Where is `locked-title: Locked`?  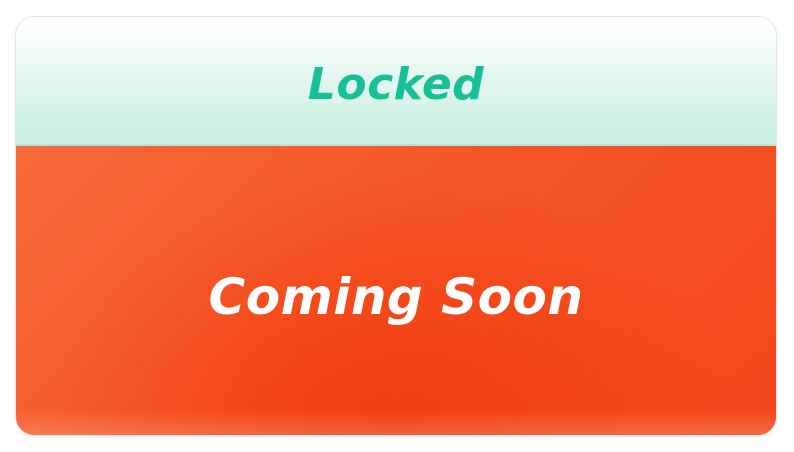
locked-title: Locked is located at coordinates (396, 84).